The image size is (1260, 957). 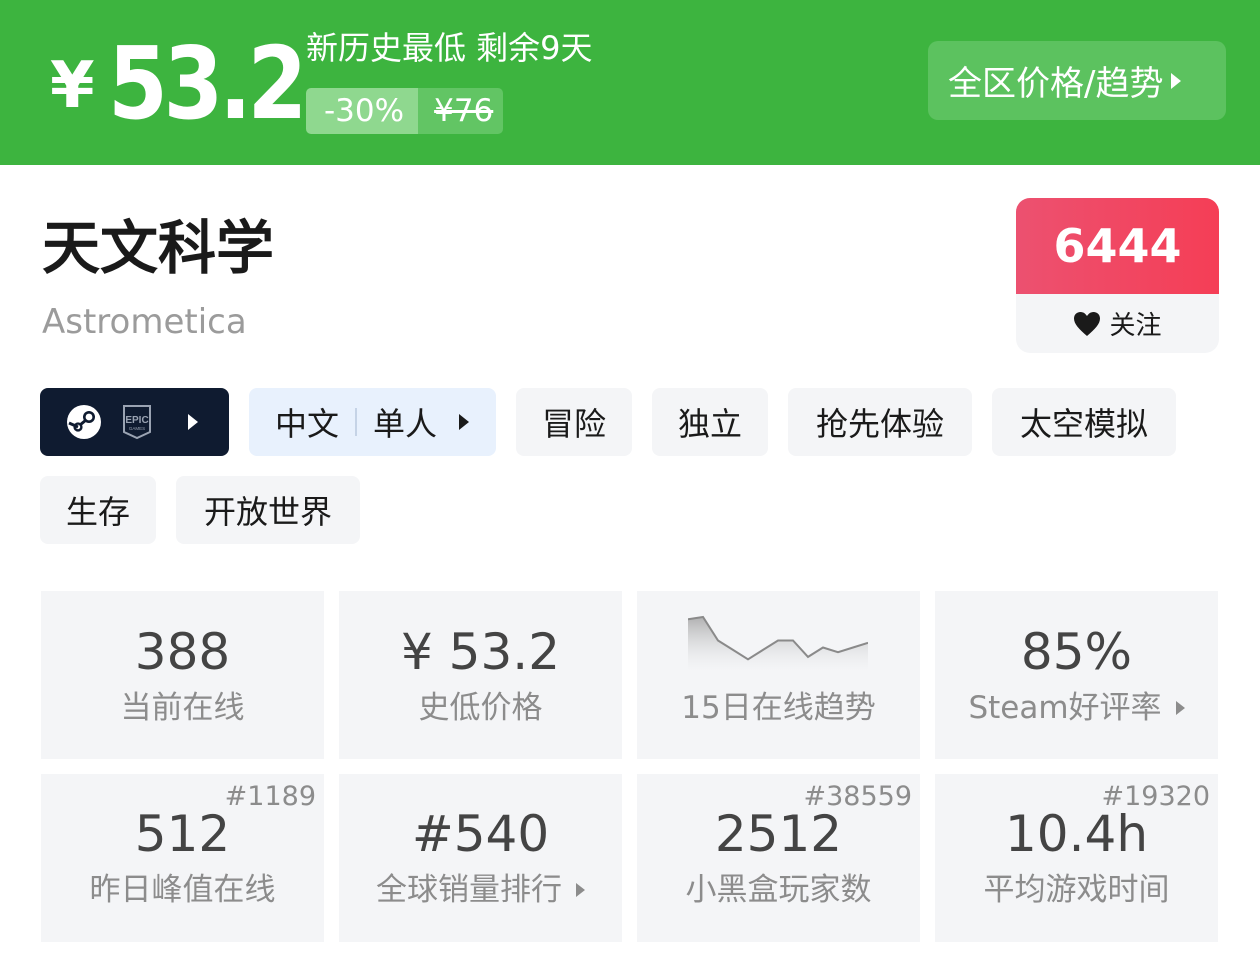 I want to click on svg-text: EPIC, so click(x=136, y=420).